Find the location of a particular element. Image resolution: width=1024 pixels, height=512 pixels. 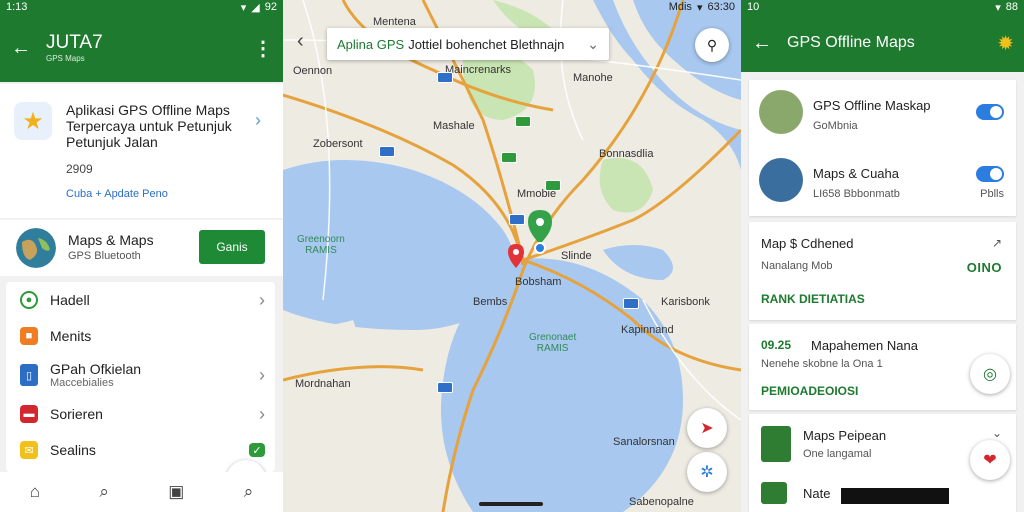

install-button: Ganis is located at coordinates (232, 247).